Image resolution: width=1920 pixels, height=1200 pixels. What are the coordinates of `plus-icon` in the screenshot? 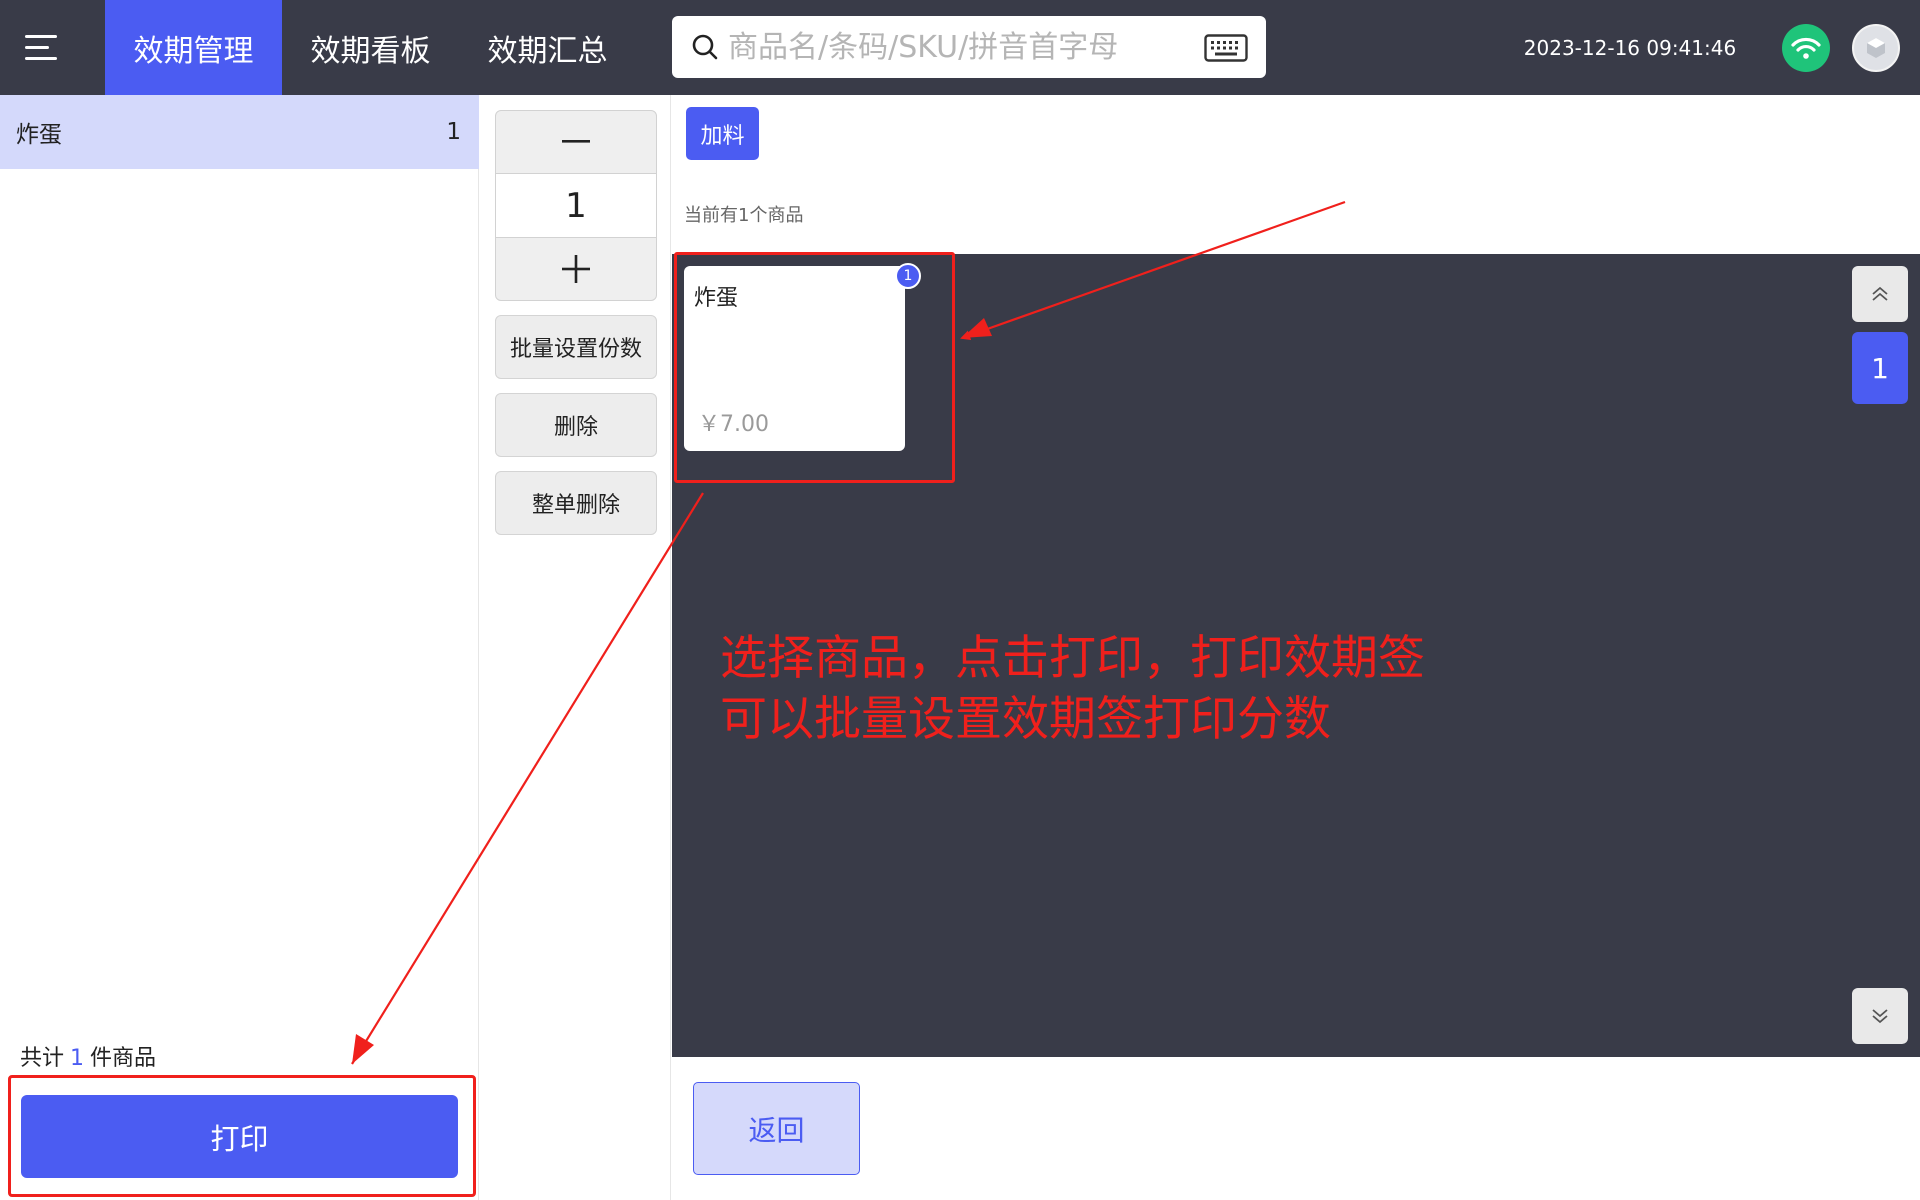 It's located at (576, 269).